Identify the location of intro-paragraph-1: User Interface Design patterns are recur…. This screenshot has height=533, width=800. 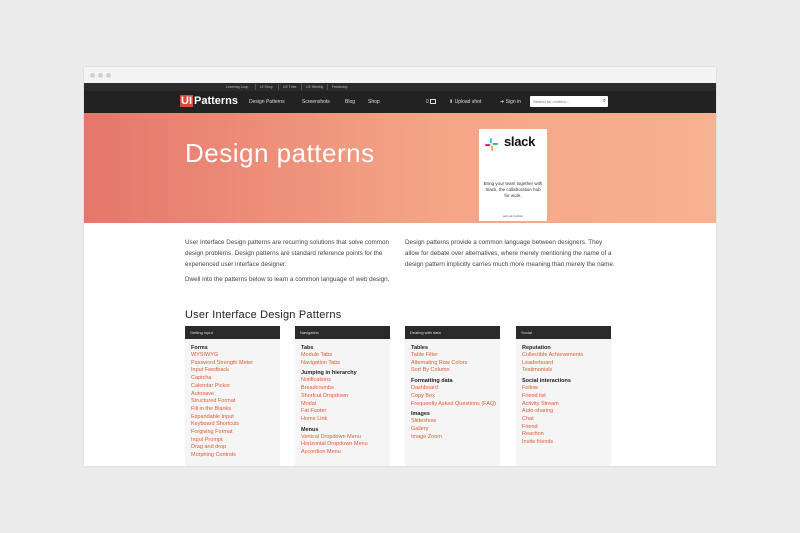
(287, 253).